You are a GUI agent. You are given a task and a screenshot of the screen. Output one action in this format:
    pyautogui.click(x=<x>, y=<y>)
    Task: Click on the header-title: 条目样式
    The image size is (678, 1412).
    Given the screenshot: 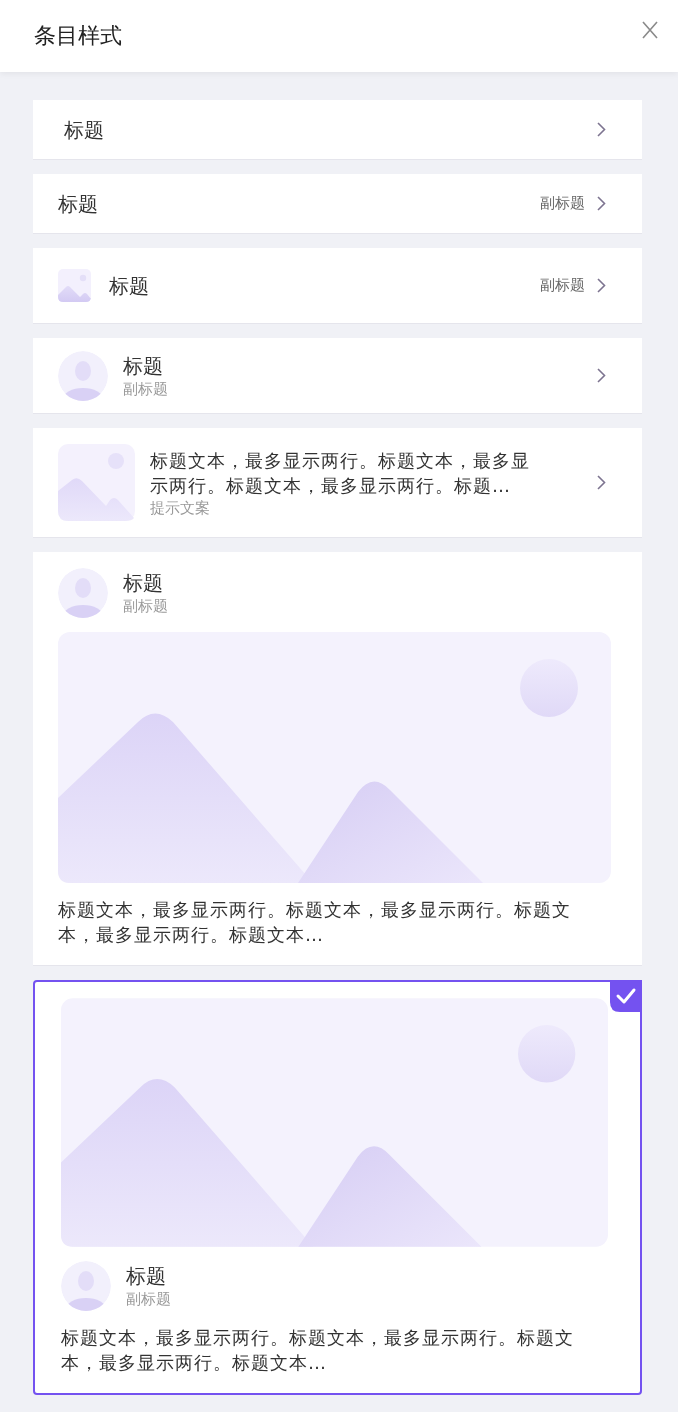 What is the action you would take?
    pyautogui.click(x=78, y=36)
    